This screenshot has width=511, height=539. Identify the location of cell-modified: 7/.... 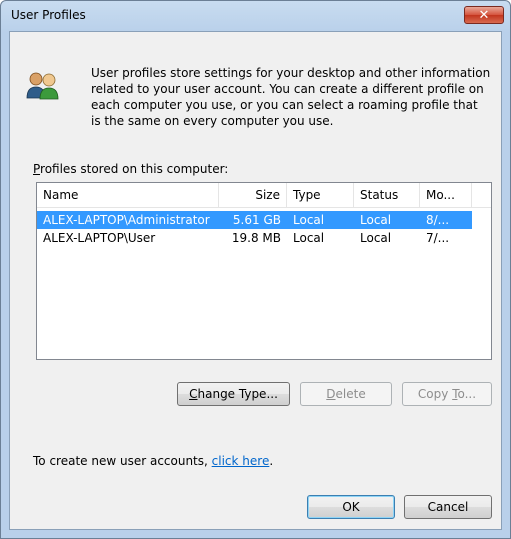
(438, 238).